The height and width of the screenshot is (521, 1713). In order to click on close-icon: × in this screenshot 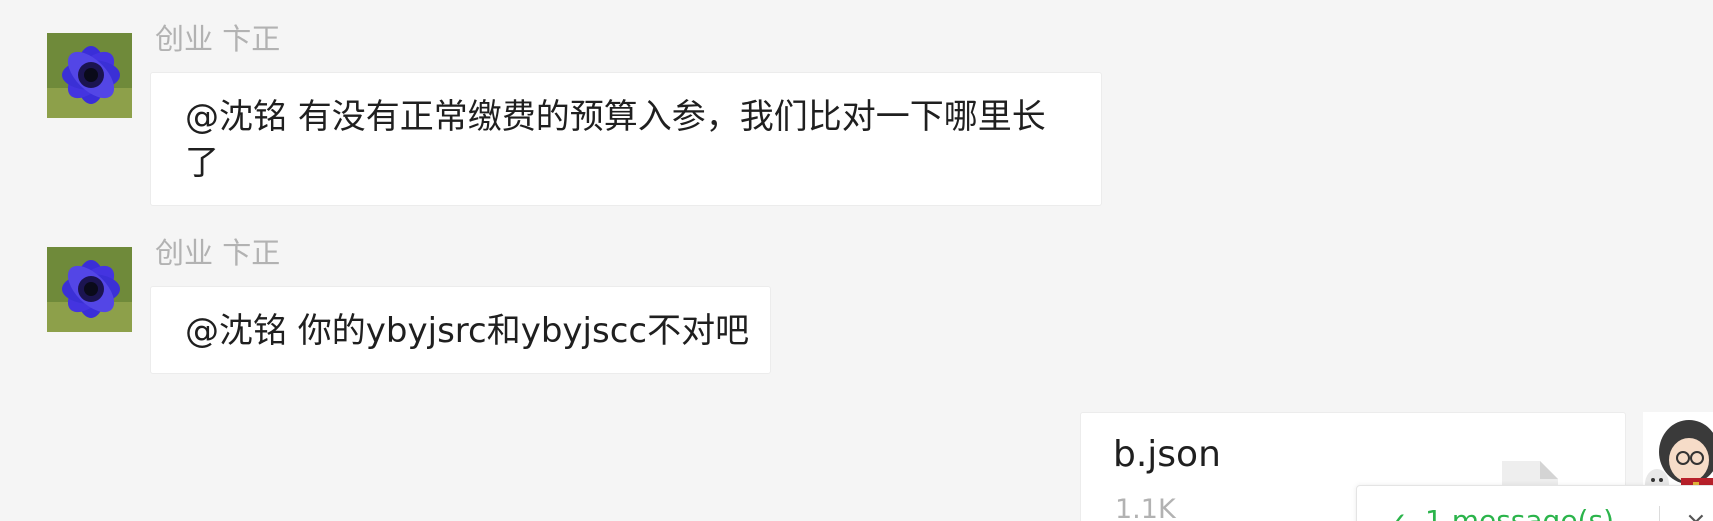, I will do `click(1696, 514)`.